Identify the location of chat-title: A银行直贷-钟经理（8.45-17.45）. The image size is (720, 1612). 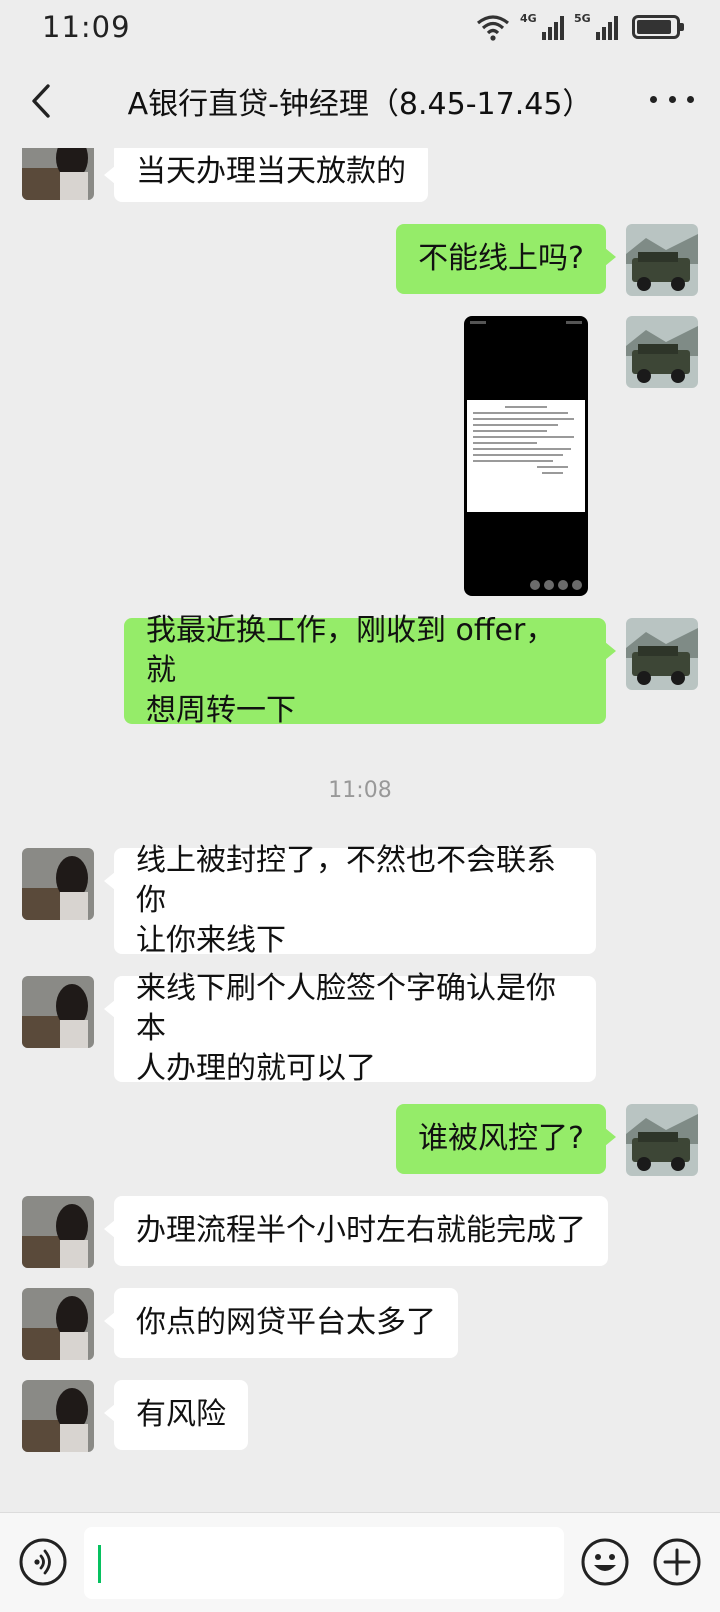
(360, 104).